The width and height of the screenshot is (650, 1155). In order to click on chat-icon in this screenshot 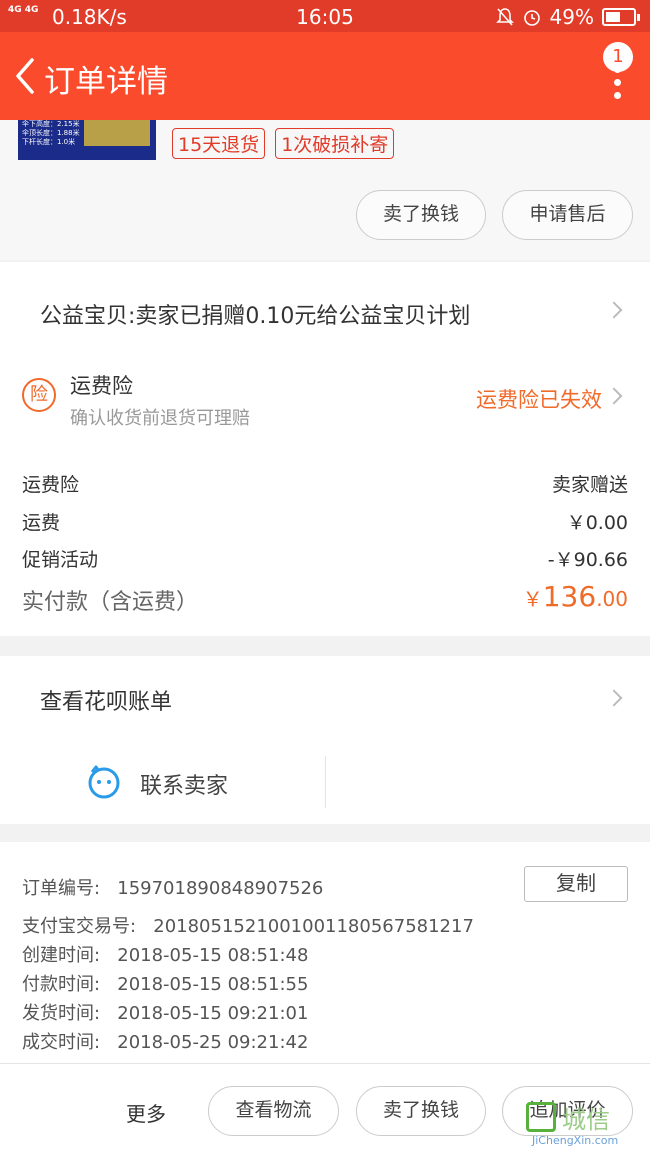, I will do `click(104, 782)`.